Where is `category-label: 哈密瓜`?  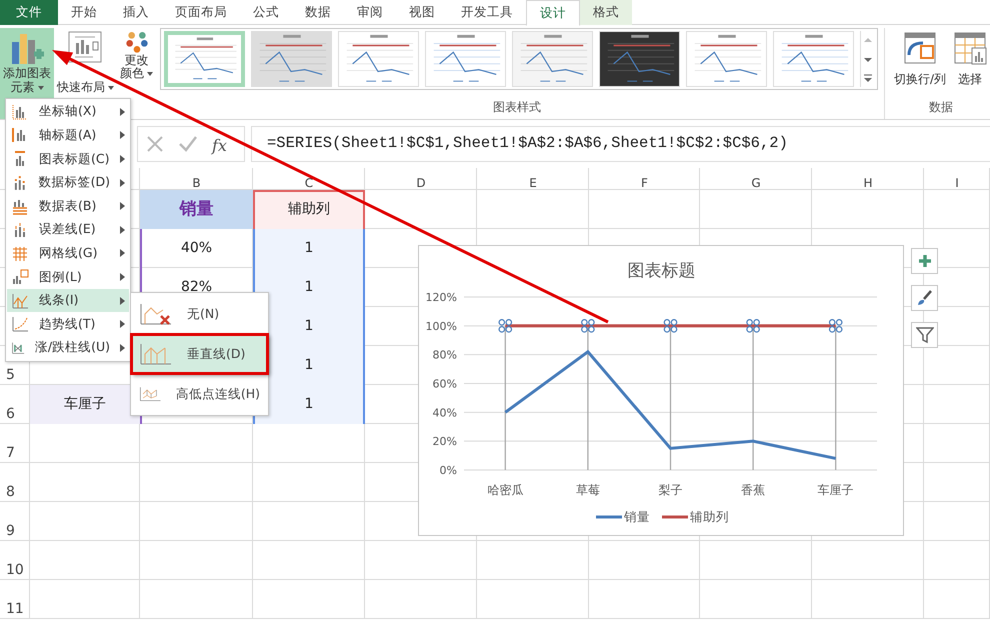 category-label: 哈密瓜 is located at coordinates (505, 490).